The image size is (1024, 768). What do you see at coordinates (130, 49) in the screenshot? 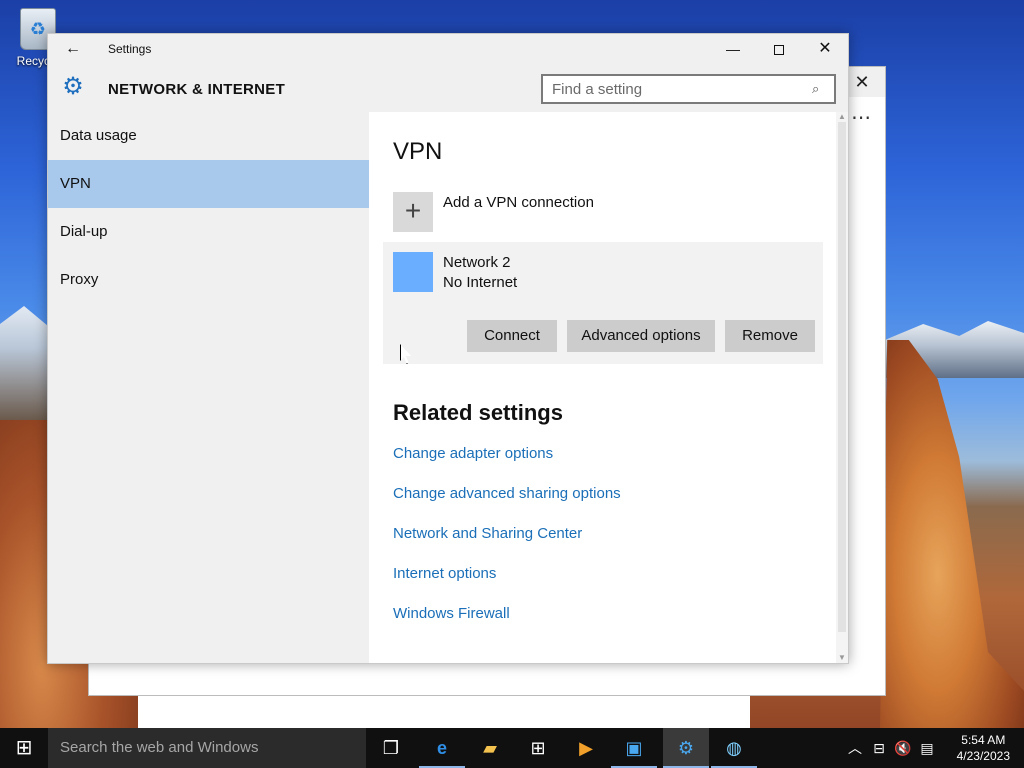
I see `window-title: Settings` at bounding box center [130, 49].